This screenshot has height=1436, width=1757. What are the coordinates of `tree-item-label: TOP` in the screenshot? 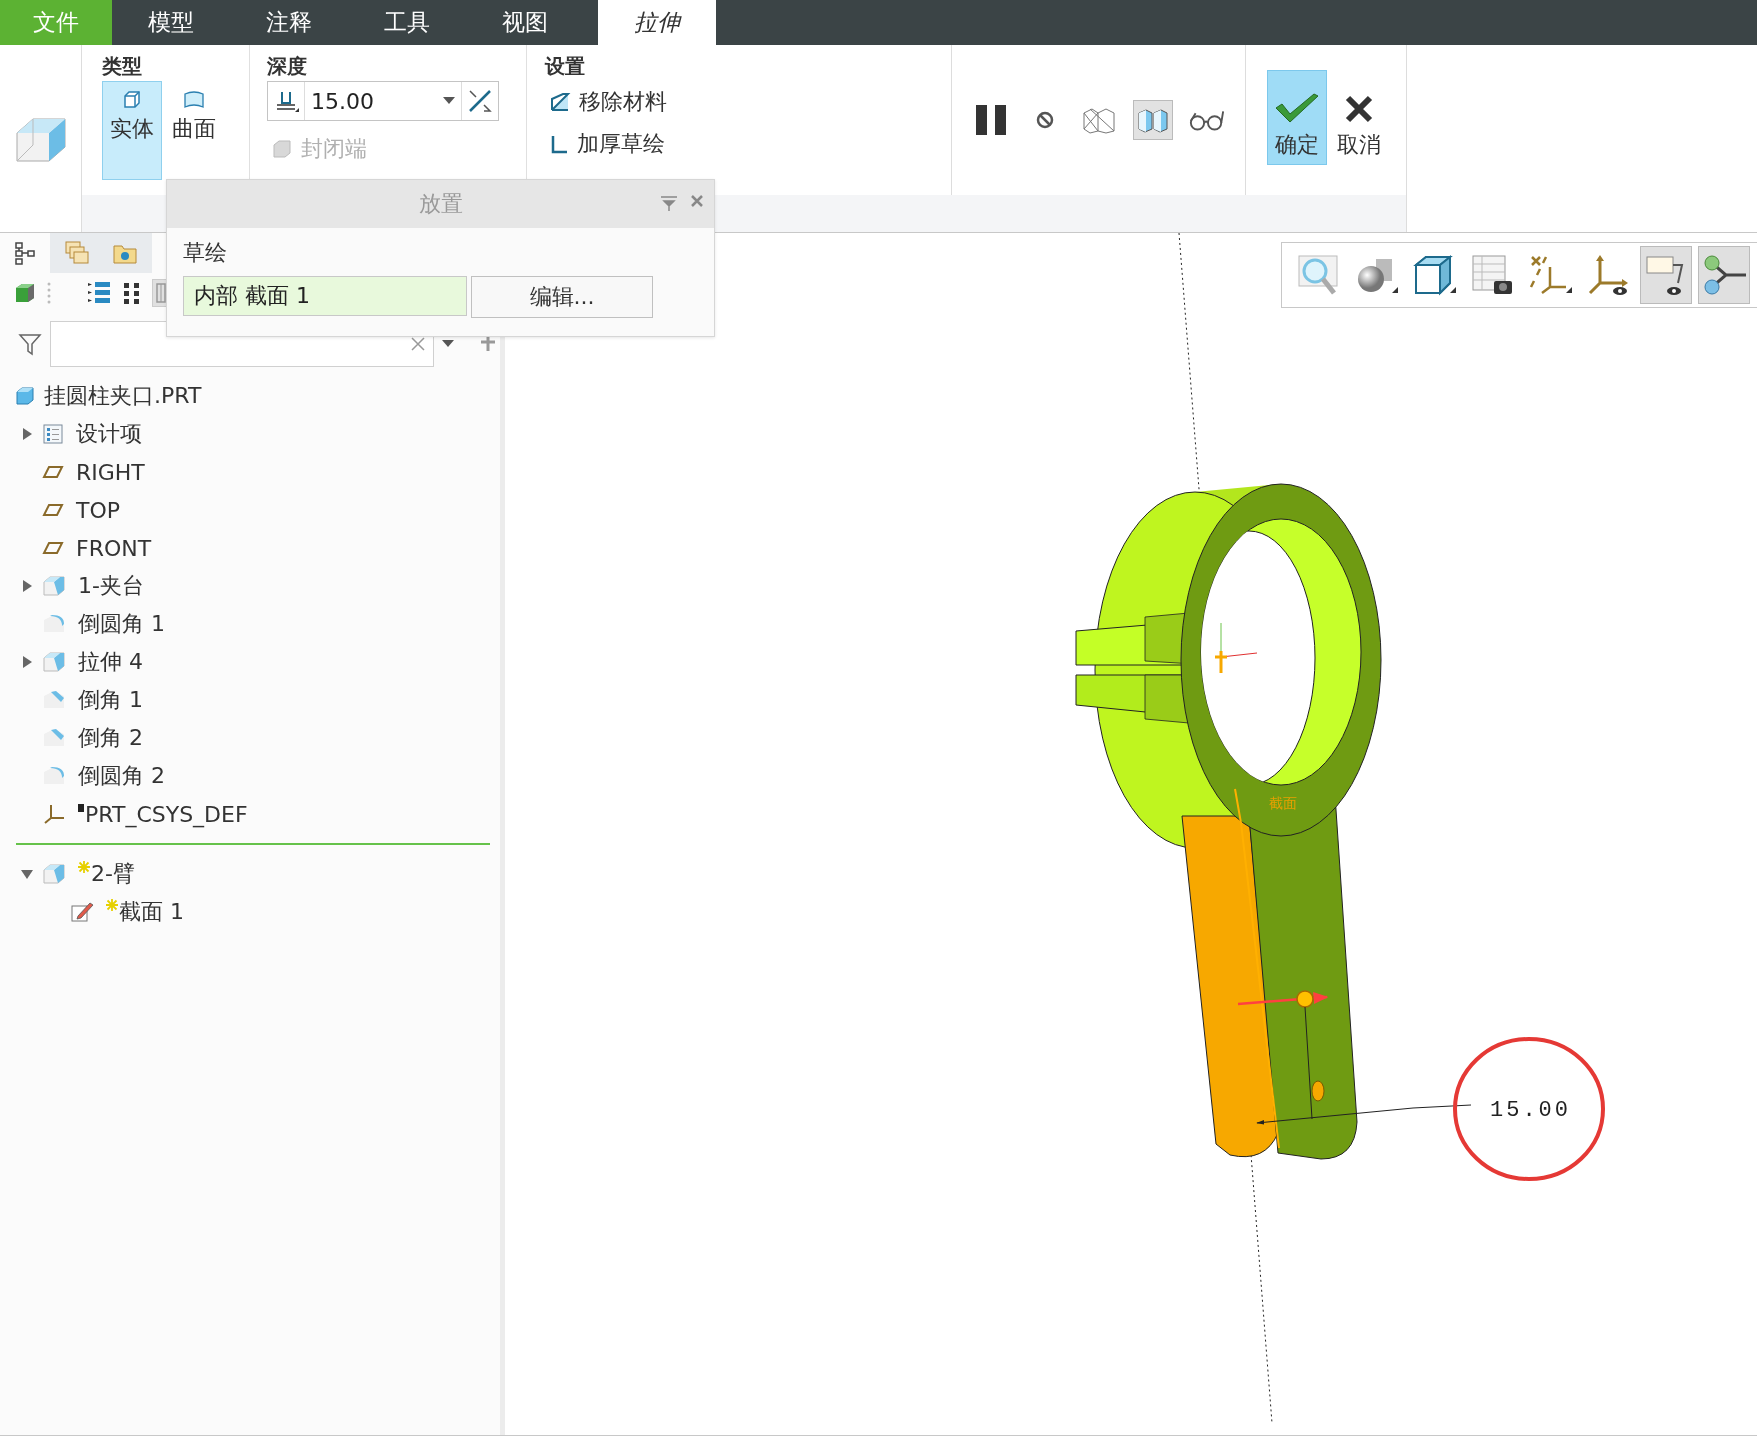 It's located at (98, 510).